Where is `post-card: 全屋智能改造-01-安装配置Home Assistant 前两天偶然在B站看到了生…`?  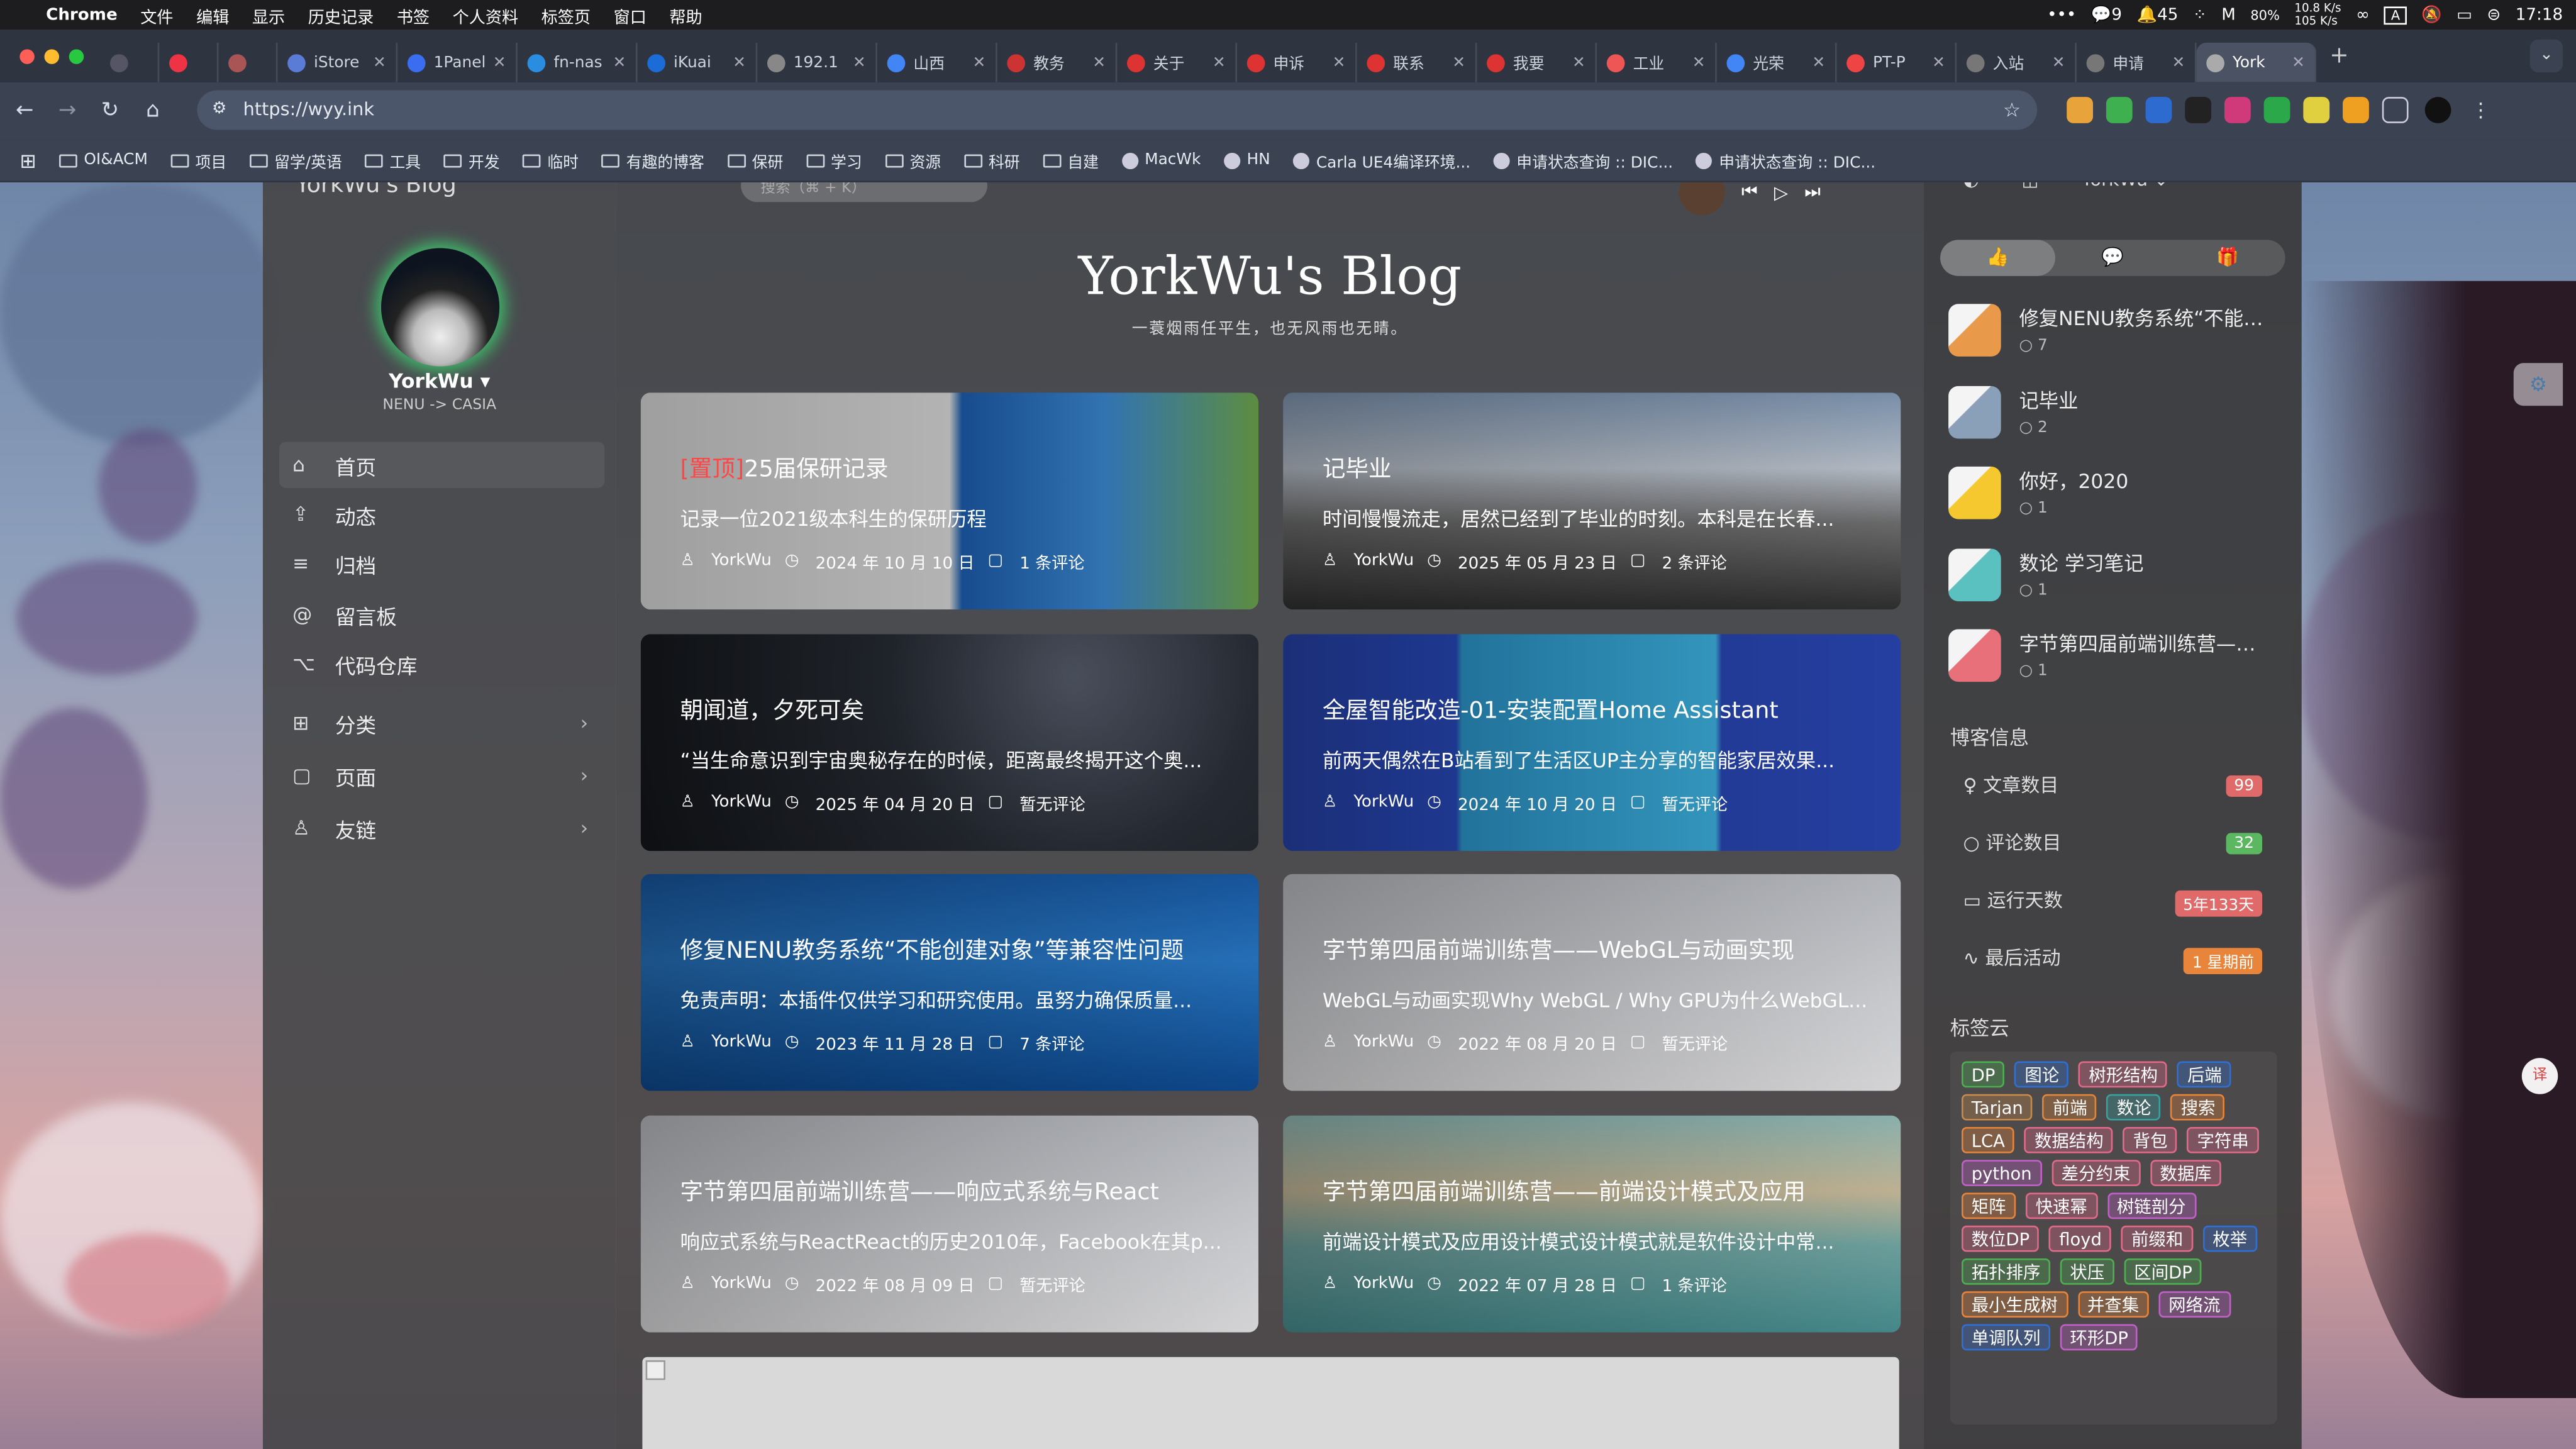 post-card: 全屋智能改造-01-安装配置Home Assistant 前两天偶然在B站看到了生… is located at coordinates (1592, 743).